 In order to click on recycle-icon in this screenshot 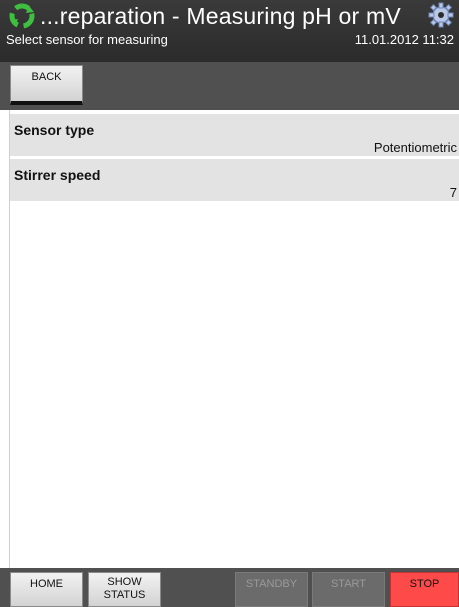, I will do `click(22, 16)`.